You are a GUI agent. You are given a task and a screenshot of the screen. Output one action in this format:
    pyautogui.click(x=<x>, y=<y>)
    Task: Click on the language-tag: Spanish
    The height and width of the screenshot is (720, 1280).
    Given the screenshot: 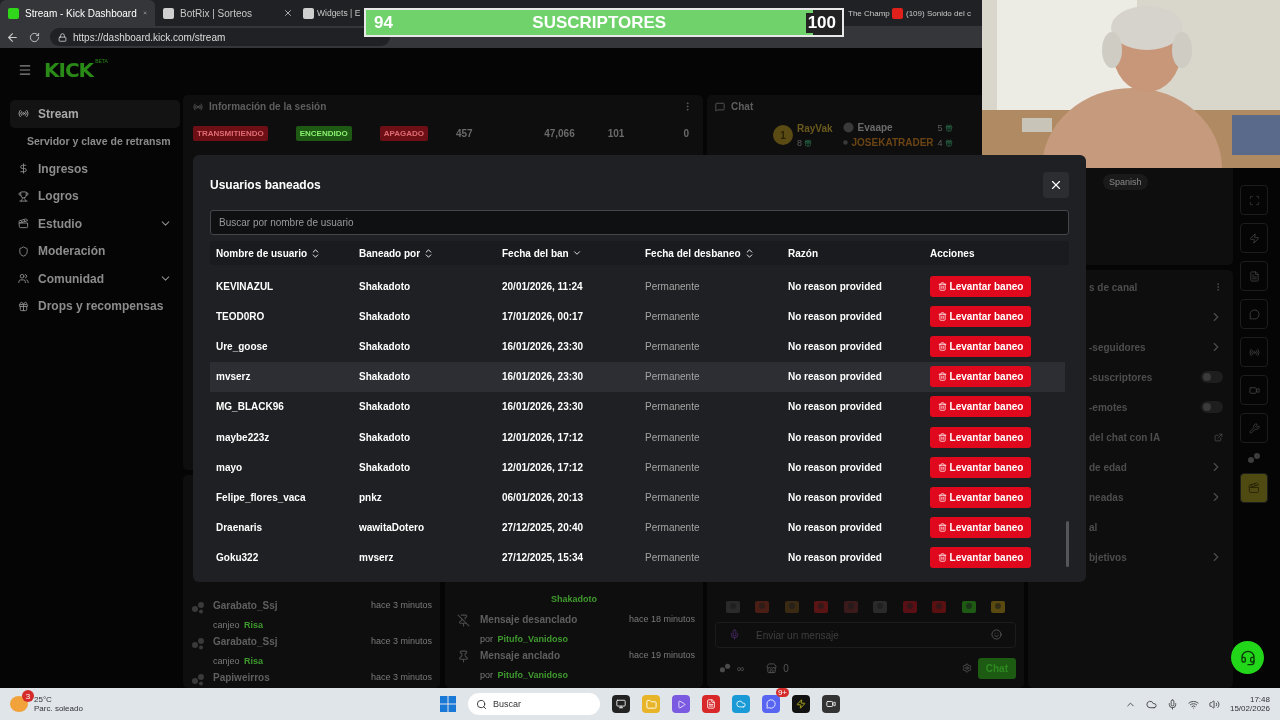 What is the action you would take?
    pyautogui.click(x=1125, y=182)
    